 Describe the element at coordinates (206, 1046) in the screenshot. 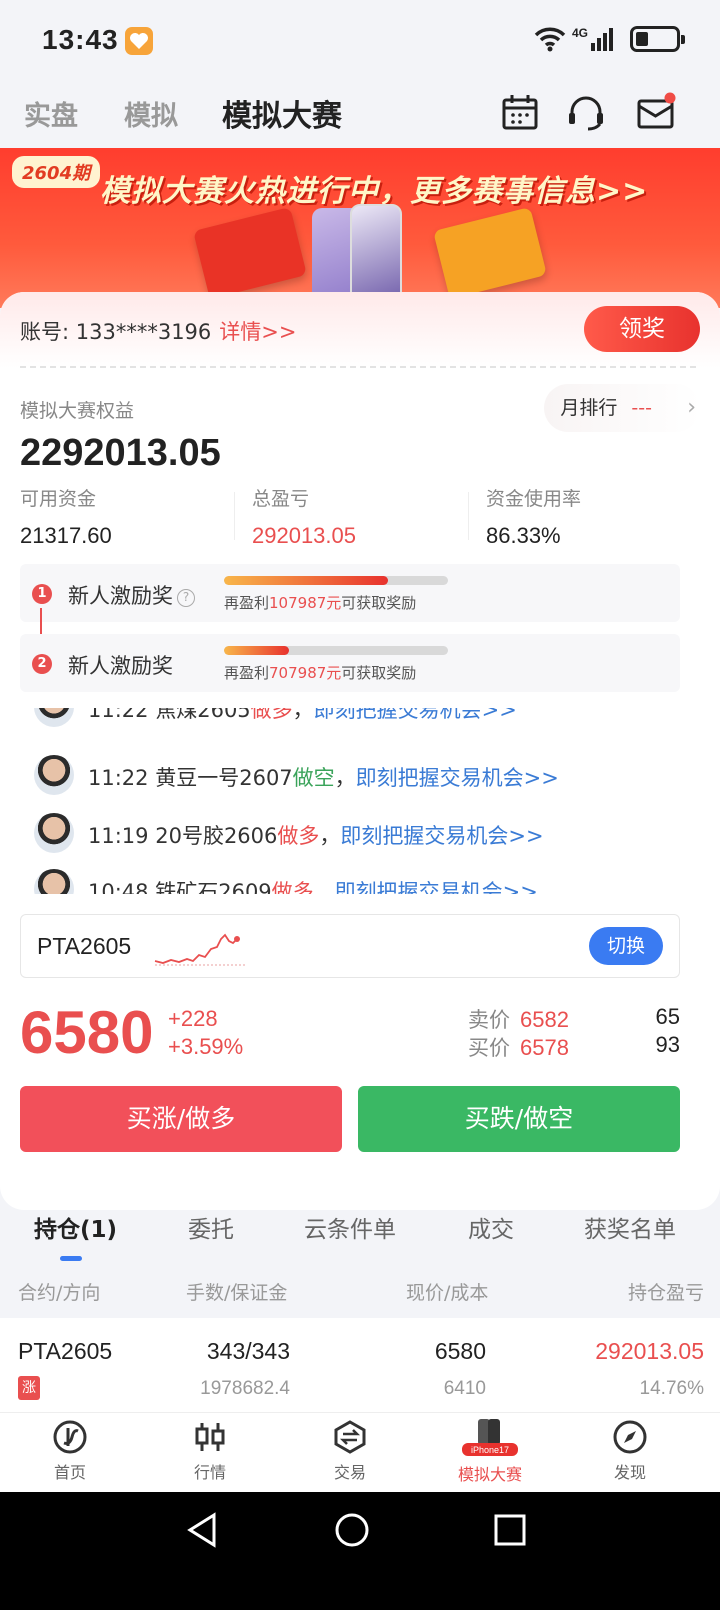

I see `price-change-percent: +3.59%` at that location.